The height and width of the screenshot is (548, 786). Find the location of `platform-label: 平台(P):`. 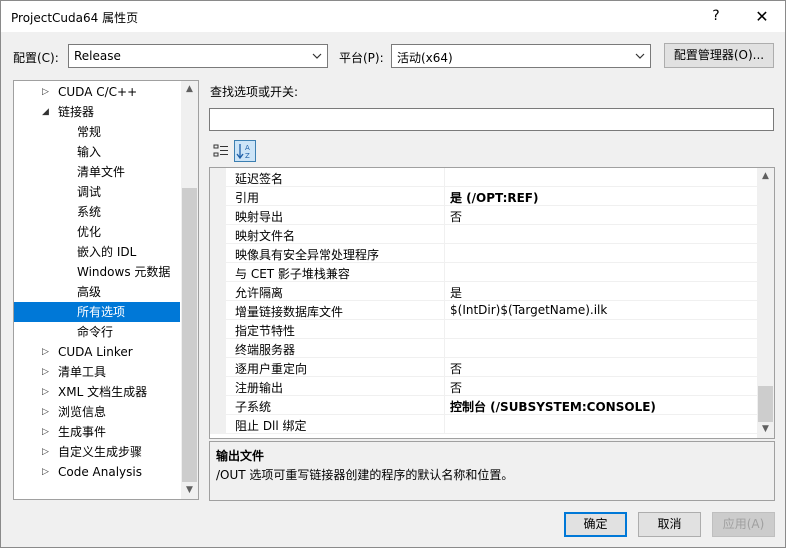

platform-label: 平台(P): is located at coordinates (361, 58).